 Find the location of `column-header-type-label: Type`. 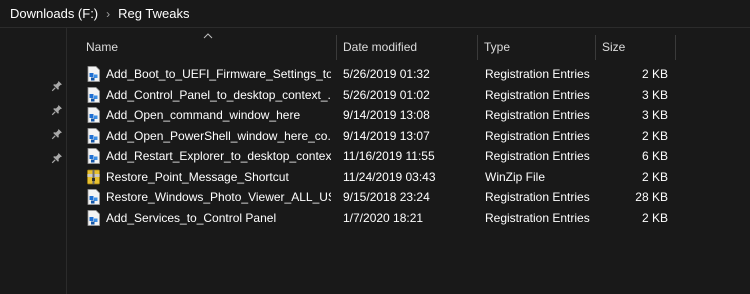

column-header-type-label: Type is located at coordinates (497, 47).